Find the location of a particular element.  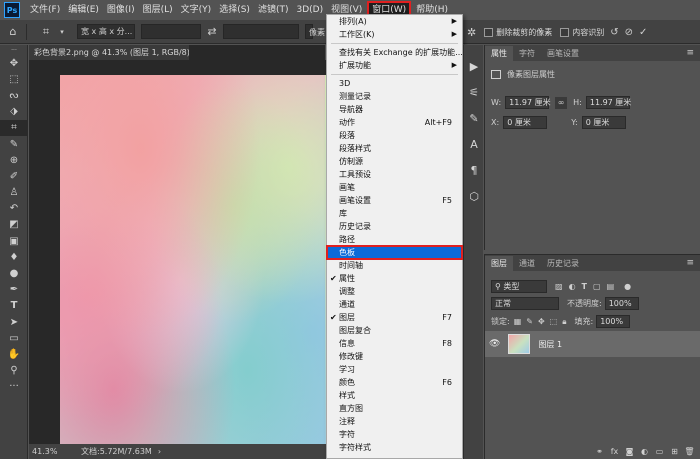

window-menu-item: 动作 Alt+F9 is located at coordinates (394, 122).